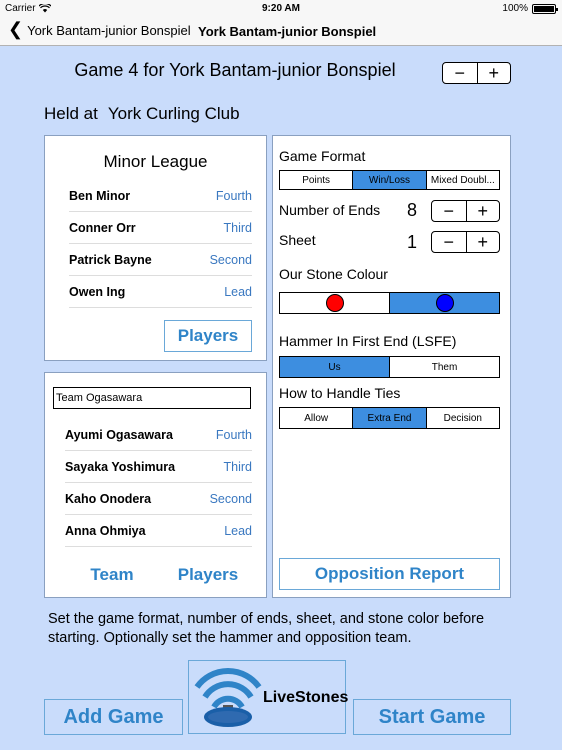  I want to click on sheet-decrement-button: −, so click(449, 242).